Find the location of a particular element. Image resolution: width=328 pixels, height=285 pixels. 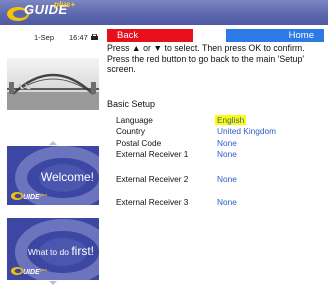

setting-label-external-receiver-3: External Receiver 3 is located at coordinates (152, 202).